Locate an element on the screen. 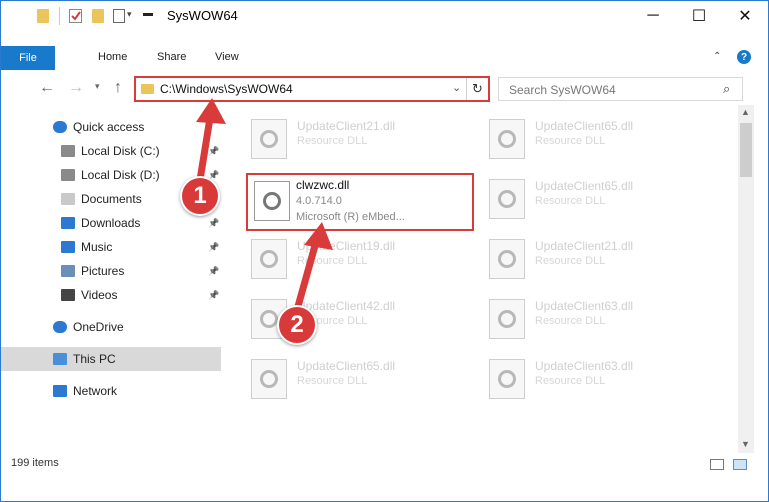  arrow-1-head is located at coordinates (211, 111).